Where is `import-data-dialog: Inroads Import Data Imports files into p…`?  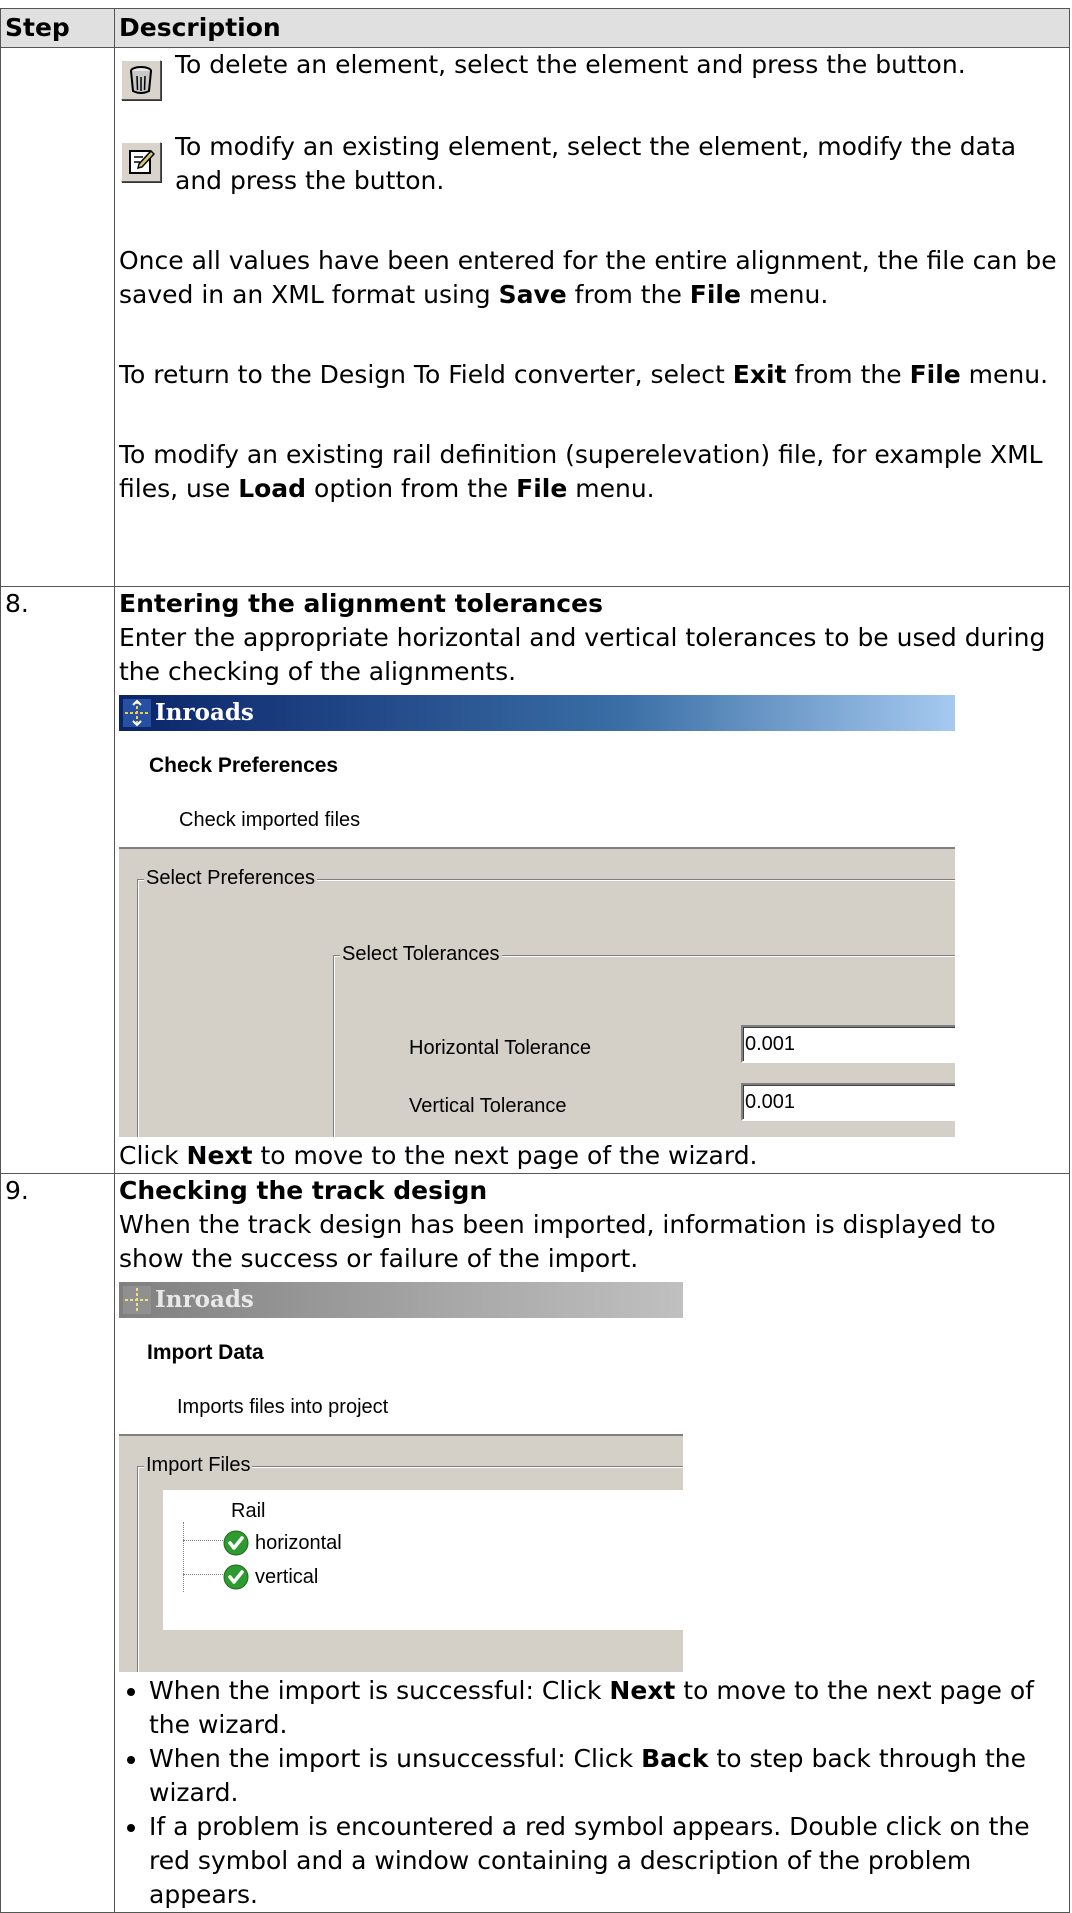 import-data-dialog: Inroads Import Data Imports files into p… is located at coordinates (401, 1477).